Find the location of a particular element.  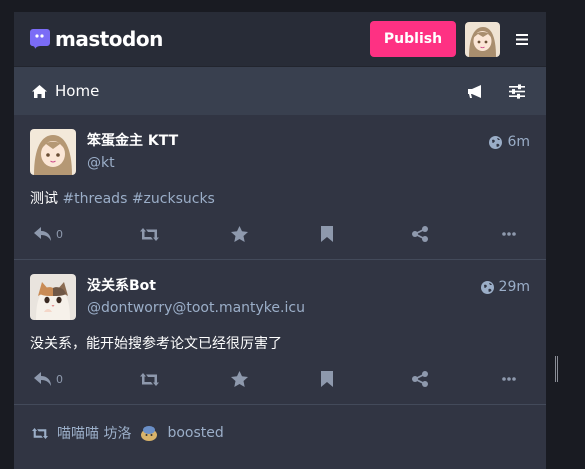

mastodon-logo-icon is located at coordinates (39, 39).